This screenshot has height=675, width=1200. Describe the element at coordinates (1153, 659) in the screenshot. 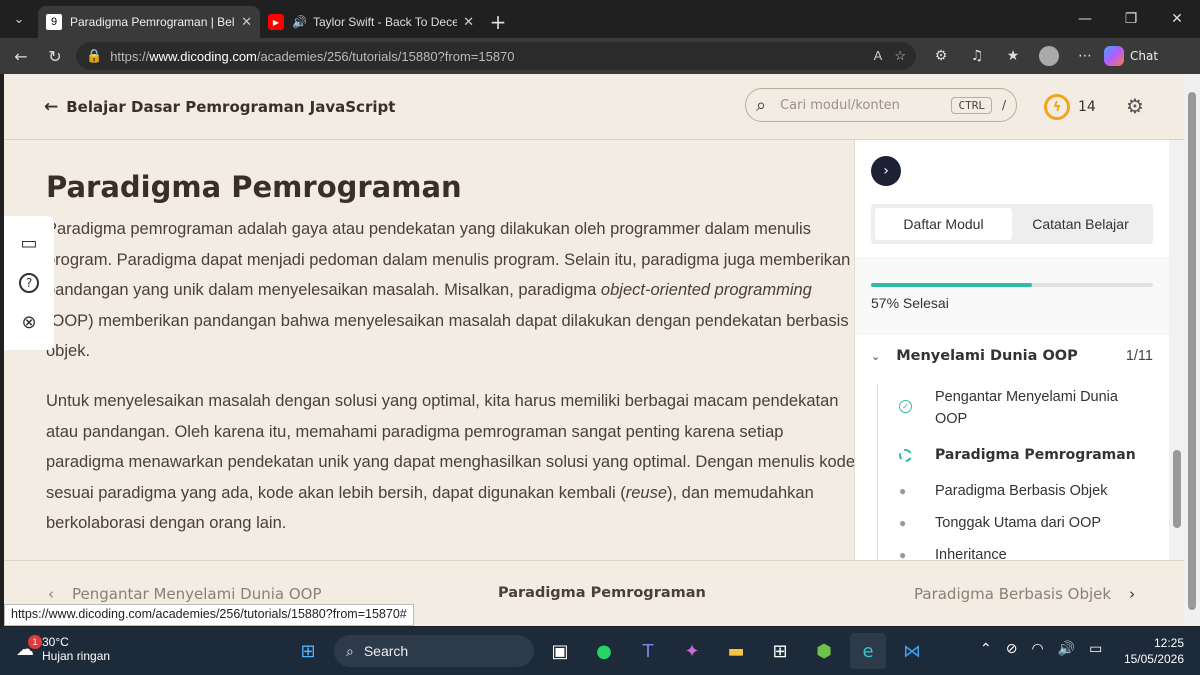

I see `clock-date: 15/05/2026` at that location.